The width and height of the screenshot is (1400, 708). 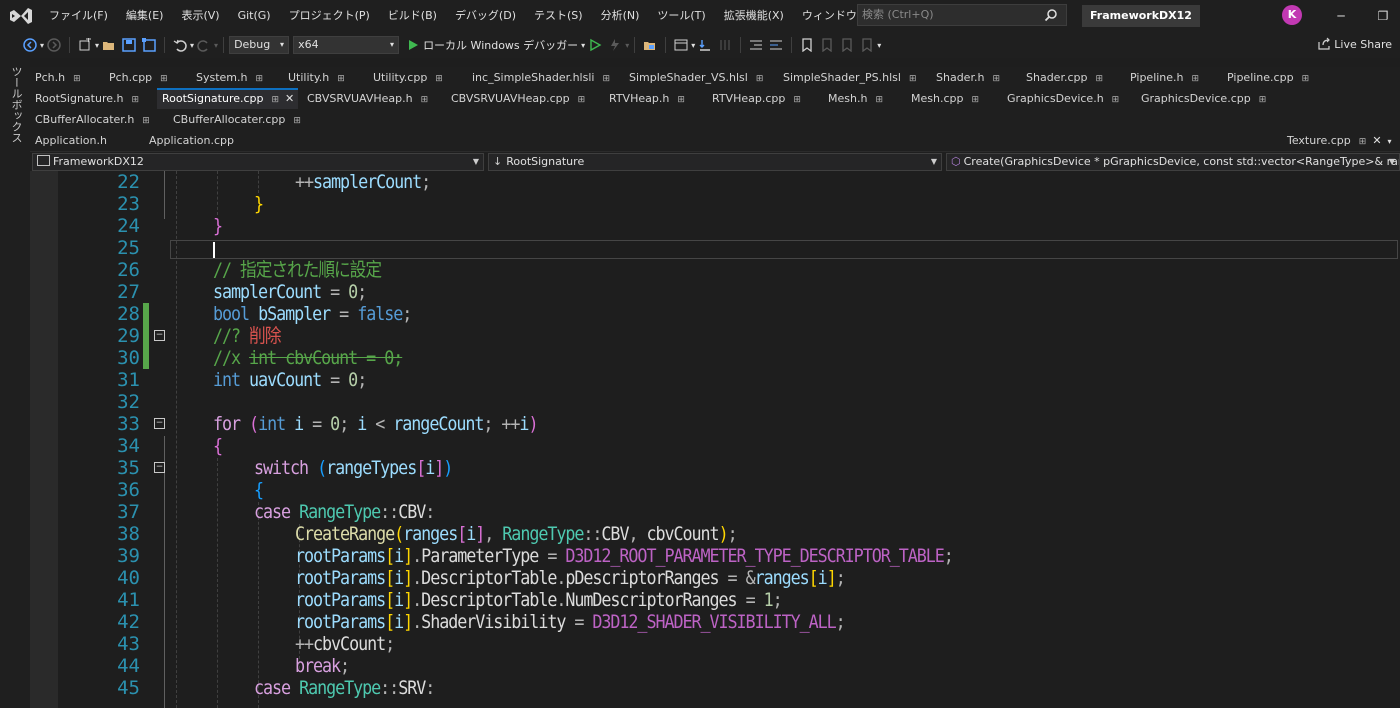 I want to click on start-debugging-icon, so click(x=413, y=45).